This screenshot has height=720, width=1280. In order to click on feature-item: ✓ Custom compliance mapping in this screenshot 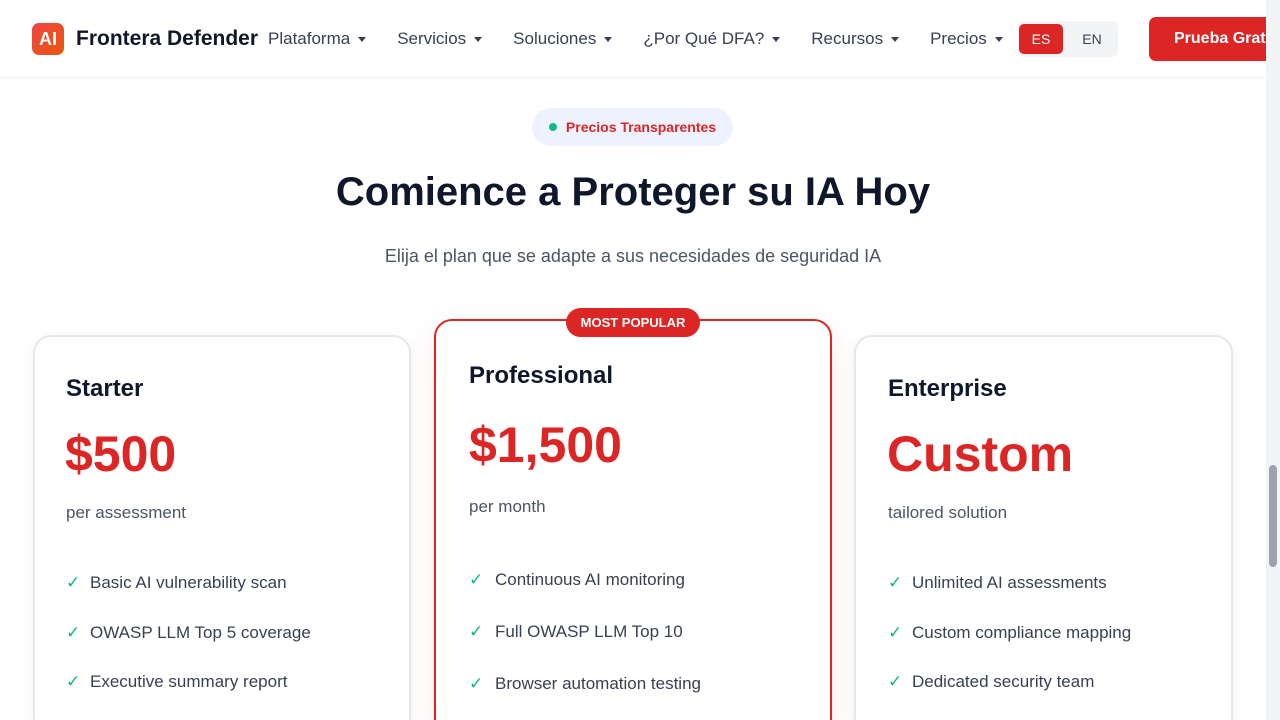, I will do `click(1010, 632)`.